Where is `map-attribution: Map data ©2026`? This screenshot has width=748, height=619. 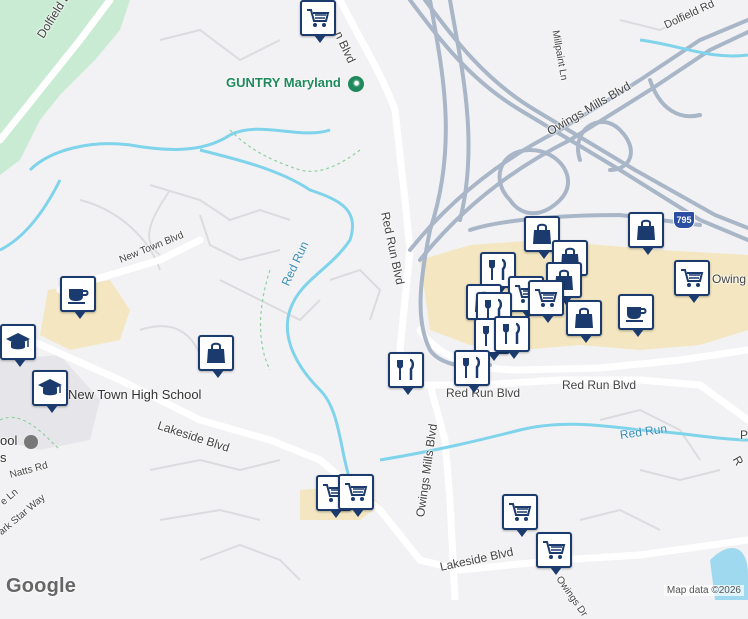 map-attribution: Map data ©2026 is located at coordinates (703, 590).